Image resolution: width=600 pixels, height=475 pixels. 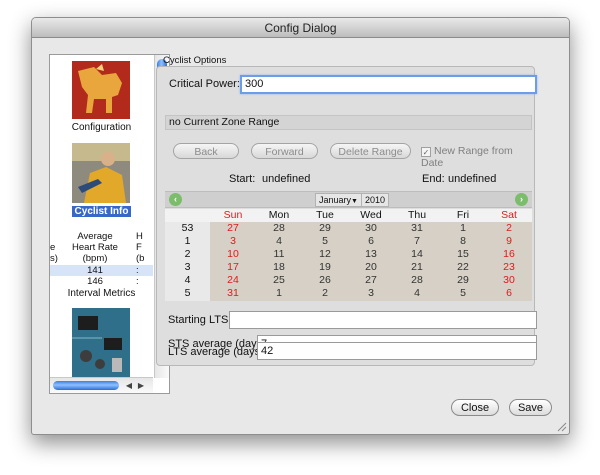 I want to click on cyclist-photo-icon, so click(x=101, y=173).